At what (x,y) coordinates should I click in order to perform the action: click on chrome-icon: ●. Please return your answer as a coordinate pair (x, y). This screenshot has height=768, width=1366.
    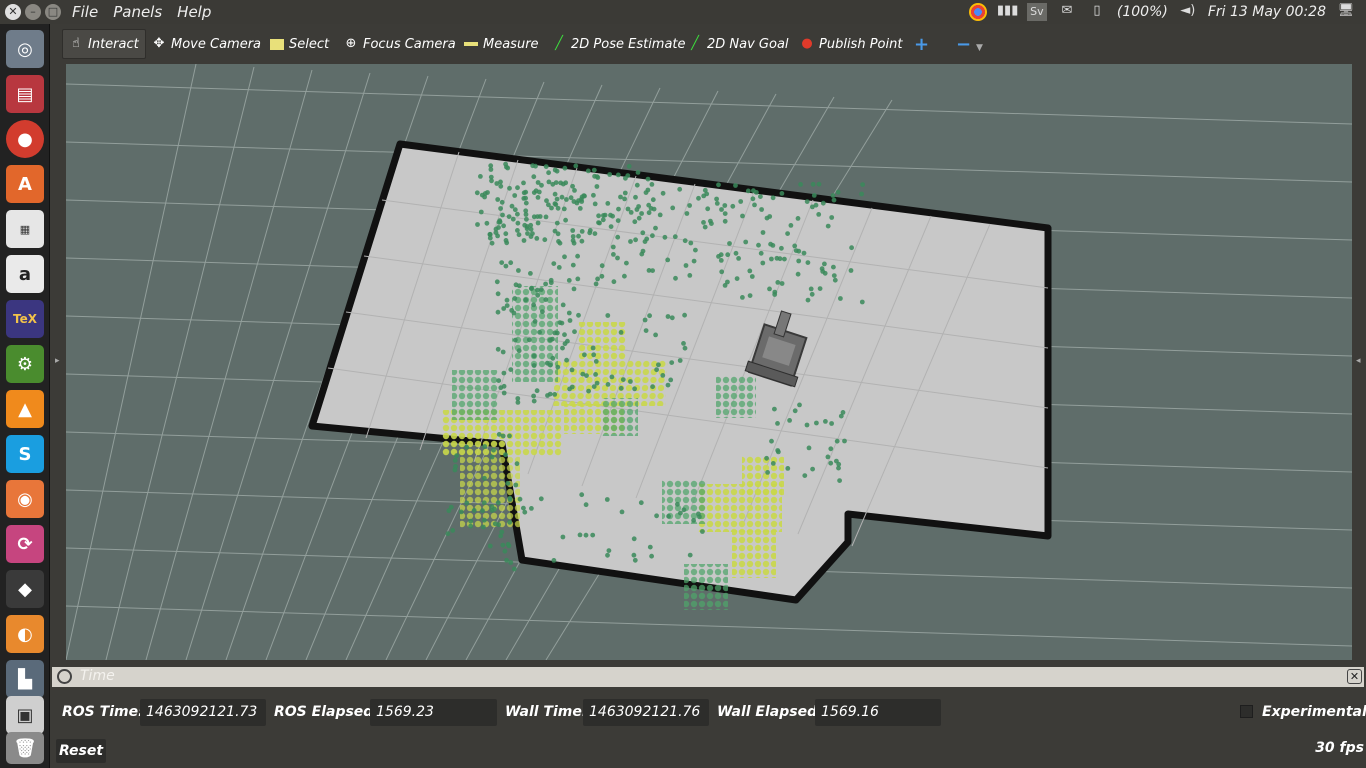
    Looking at the image, I should click on (25, 139).